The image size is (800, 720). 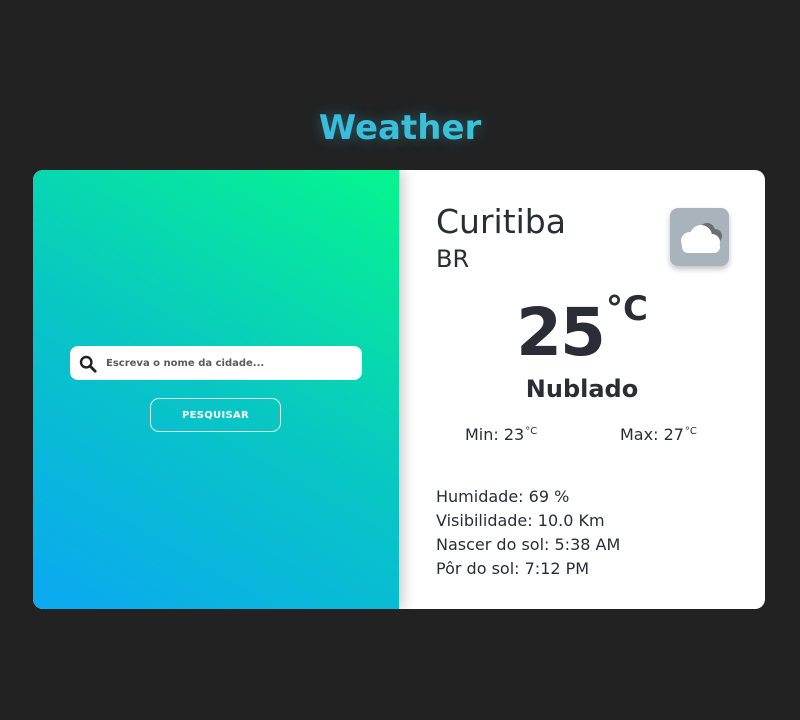 I want to click on search-button: PESQUISAR, so click(x=215, y=415).